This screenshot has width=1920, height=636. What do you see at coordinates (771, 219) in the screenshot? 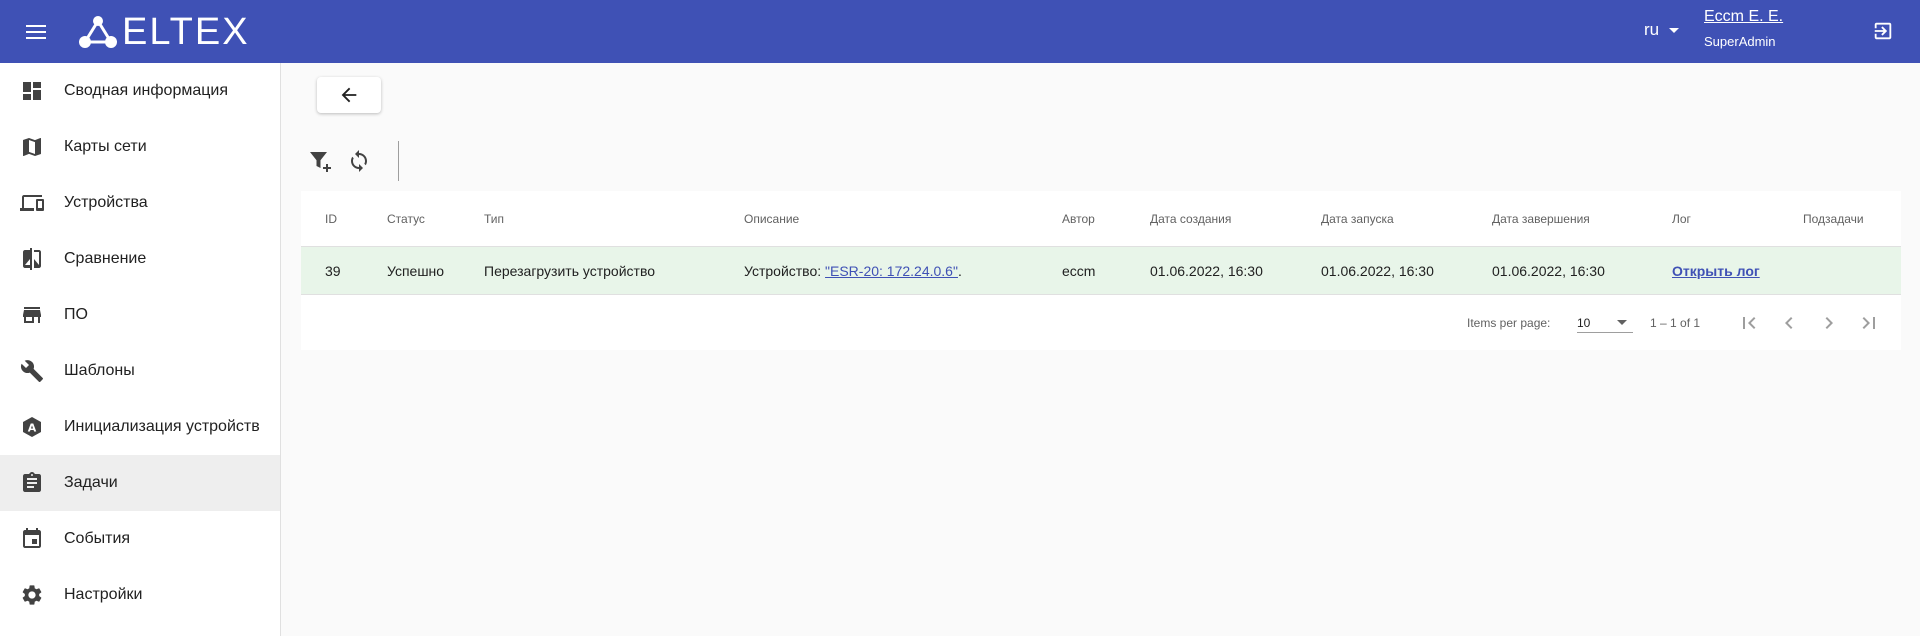
I see `column-header-description: Описание` at bounding box center [771, 219].